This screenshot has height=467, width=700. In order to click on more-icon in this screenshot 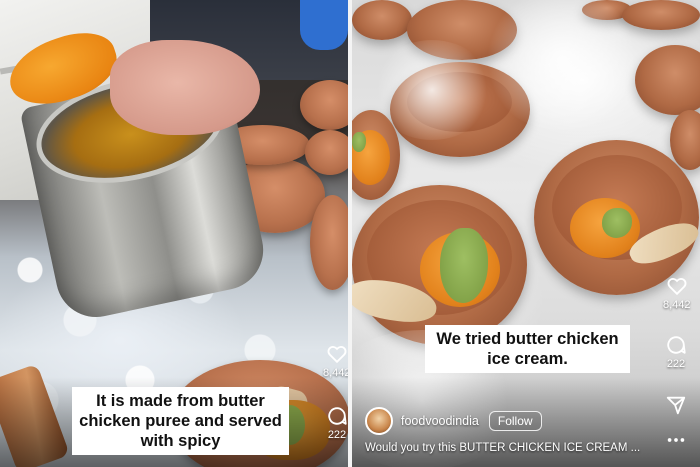, I will do `click(676, 440)`.